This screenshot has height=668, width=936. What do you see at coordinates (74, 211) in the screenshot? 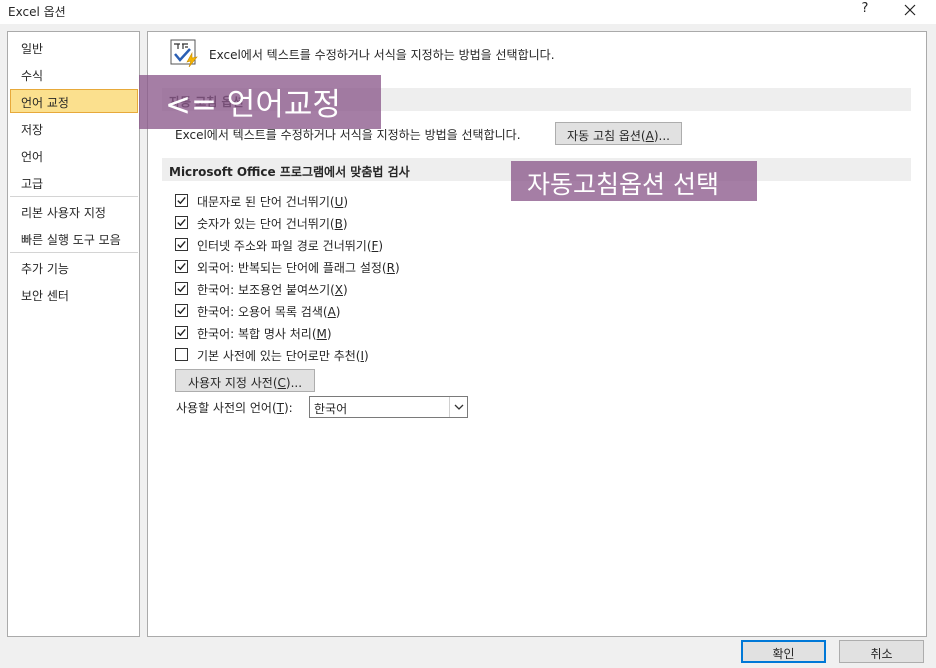
I see `nav-item-customize-ribbon: 리본 사용자 지정` at bounding box center [74, 211].